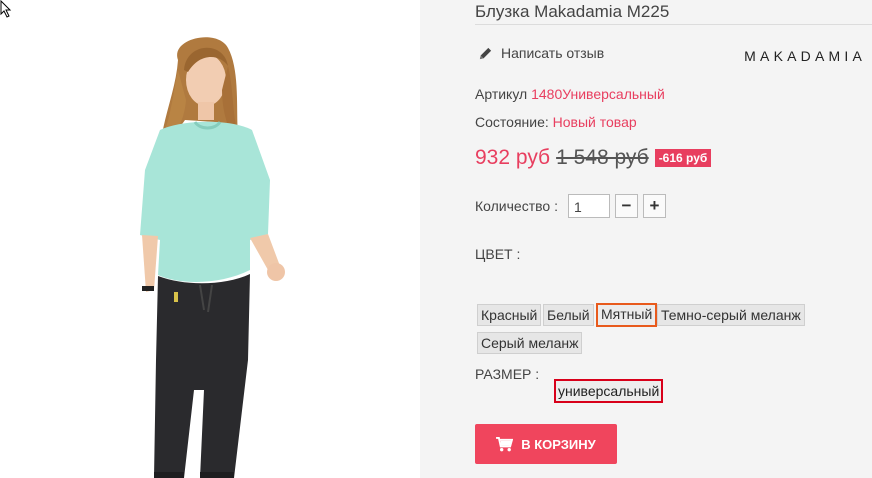  What do you see at coordinates (552, 53) in the screenshot?
I see `write-review-label: Написать отзыв` at bounding box center [552, 53].